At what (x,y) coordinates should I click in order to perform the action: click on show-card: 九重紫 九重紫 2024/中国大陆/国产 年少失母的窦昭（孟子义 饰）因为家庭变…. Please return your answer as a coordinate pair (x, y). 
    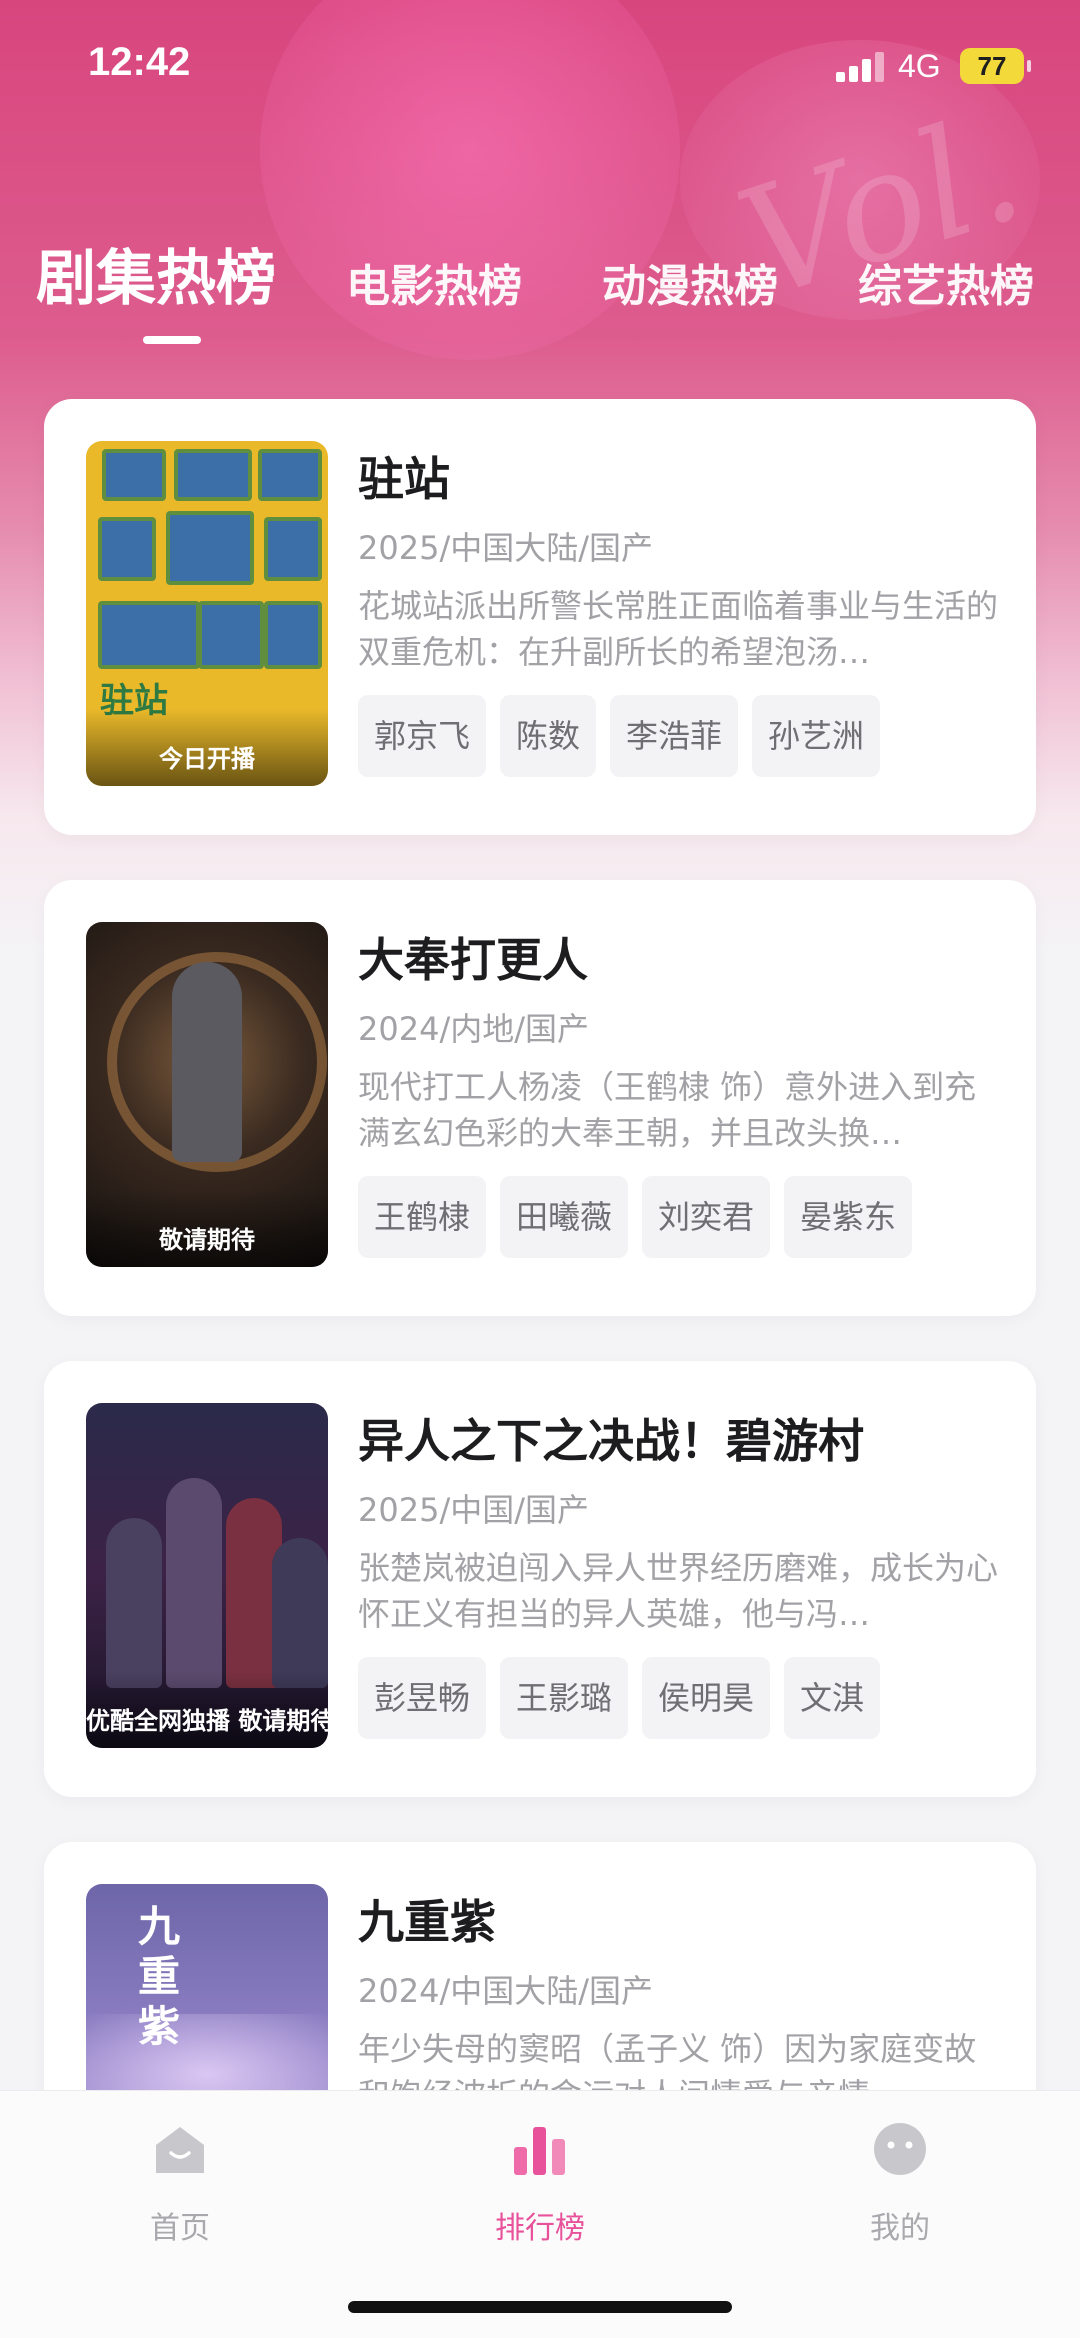
    Looking at the image, I should click on (540, 1966).